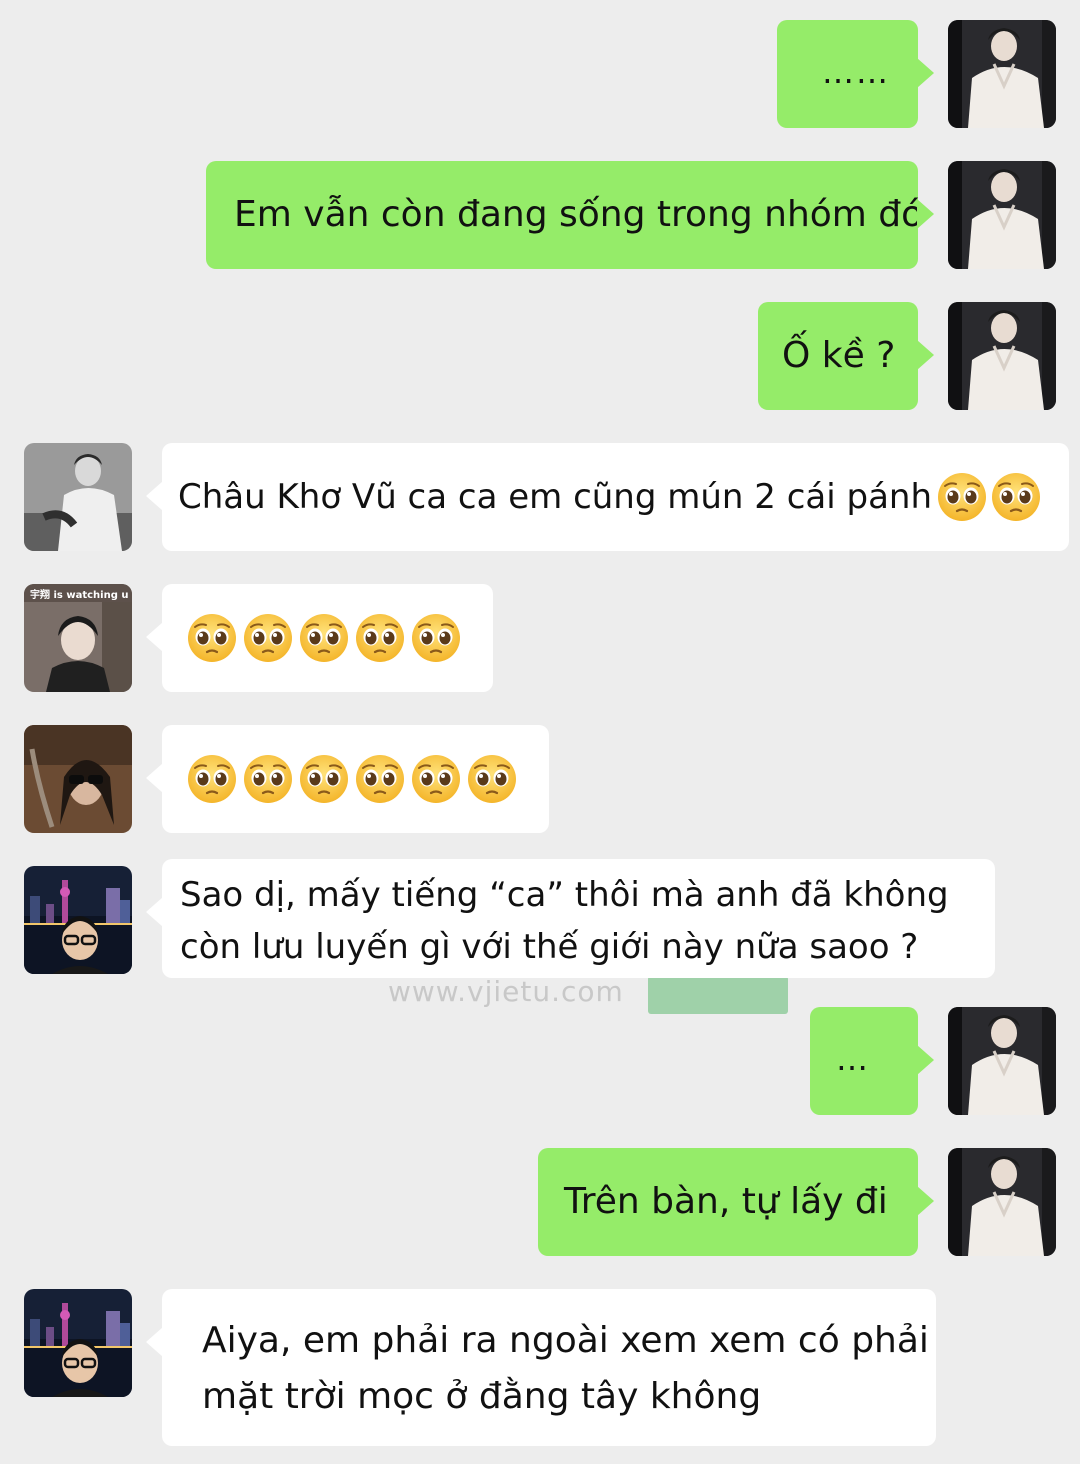  I want to click on message-bubble-outgoing: Ố kề ?, so click(846, 356).